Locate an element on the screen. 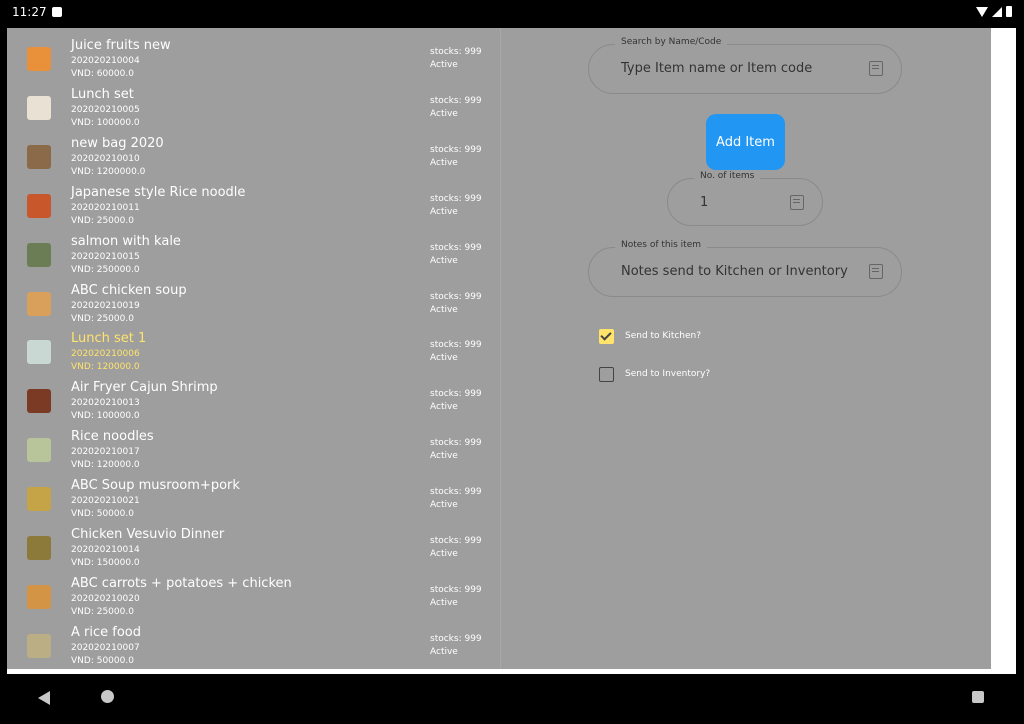  item-price: VND: 250000.0 is located at coordinates (105, 269).